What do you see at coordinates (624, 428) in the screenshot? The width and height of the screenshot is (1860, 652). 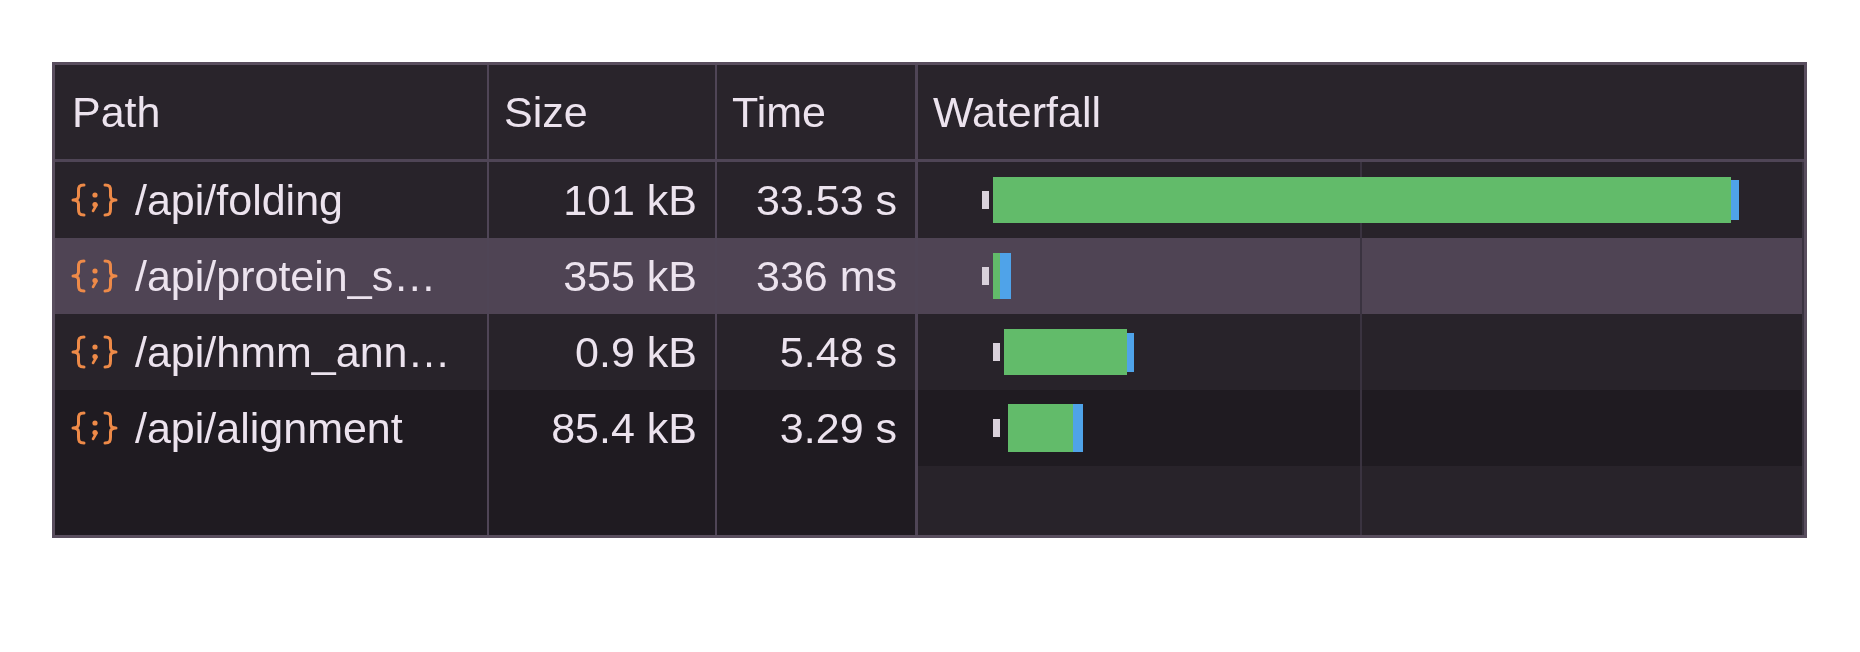 I see `size-value: 85.4 kB` at bounding box center [624, 428].